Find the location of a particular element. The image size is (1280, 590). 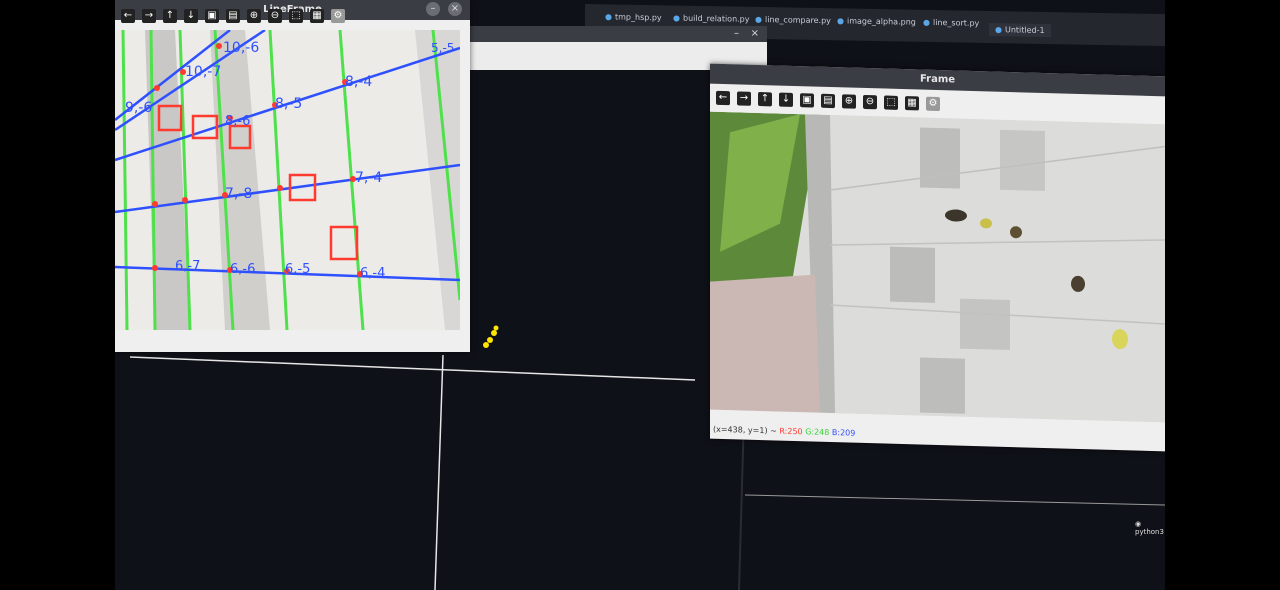

grid-label: 5,-5 is located at coordinates (442, 48).